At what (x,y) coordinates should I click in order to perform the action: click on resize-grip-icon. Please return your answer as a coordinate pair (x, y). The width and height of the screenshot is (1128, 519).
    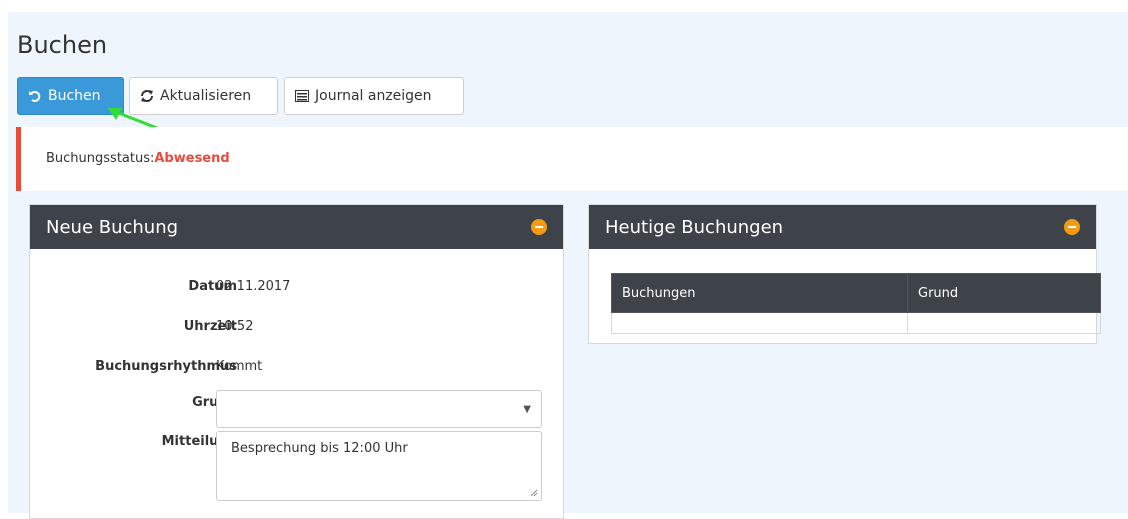
    Looking at the image, I should click on (534, 493).